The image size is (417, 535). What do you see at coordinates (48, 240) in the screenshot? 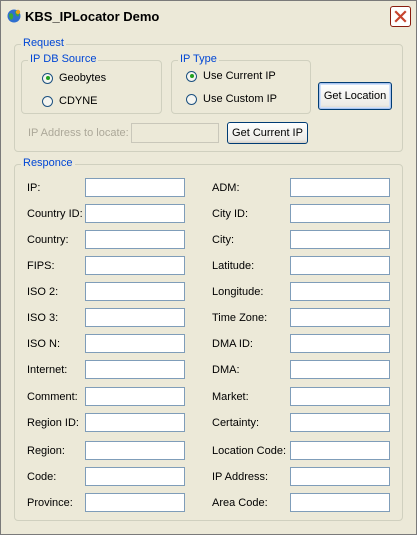
I see `field-label-country: Country:` at bounding box center [48, 240].